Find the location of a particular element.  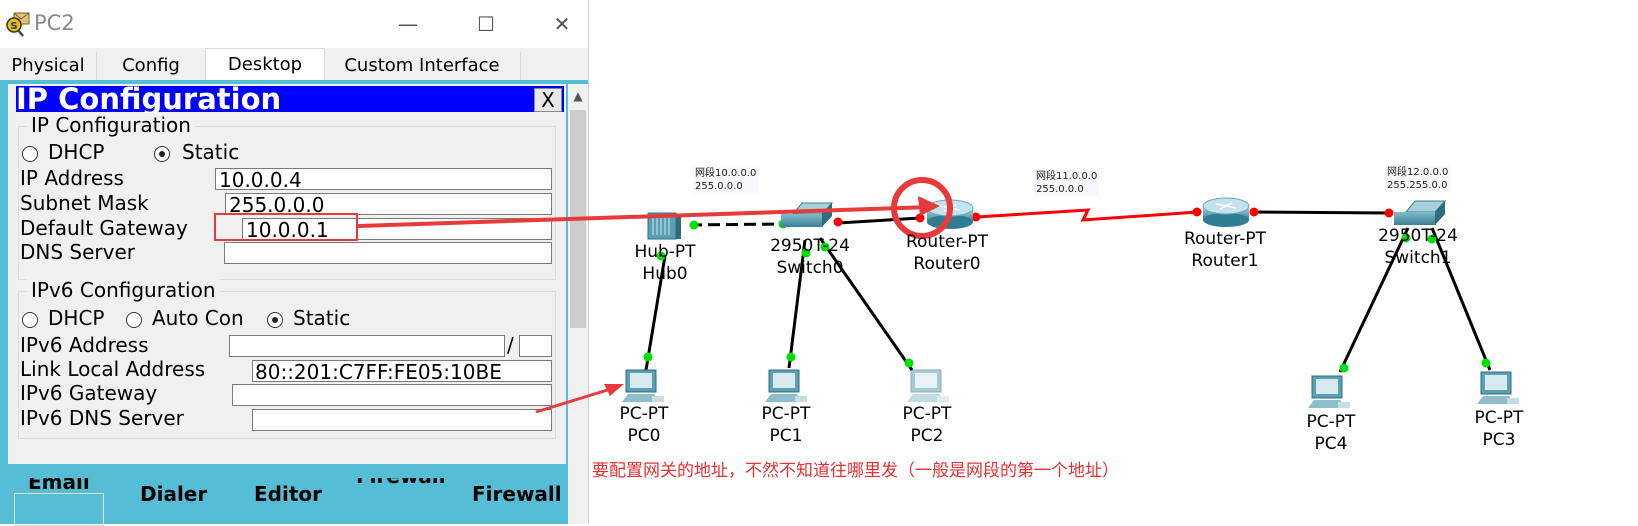

router0-router1-serial-link is located at coordinates (1087, 215).